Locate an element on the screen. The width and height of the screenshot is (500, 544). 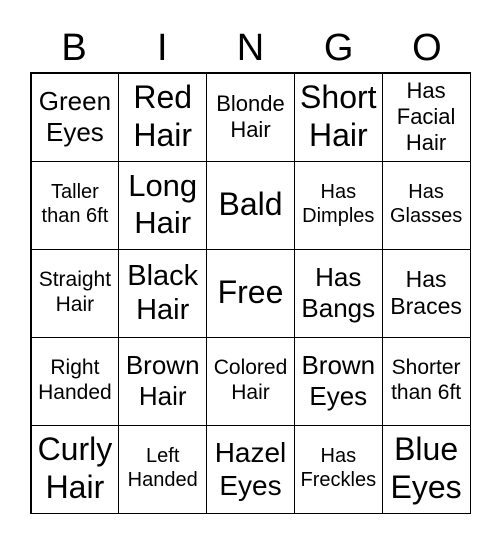
bingo-cell: Blonde Hair is located at coordinates (250, 117).